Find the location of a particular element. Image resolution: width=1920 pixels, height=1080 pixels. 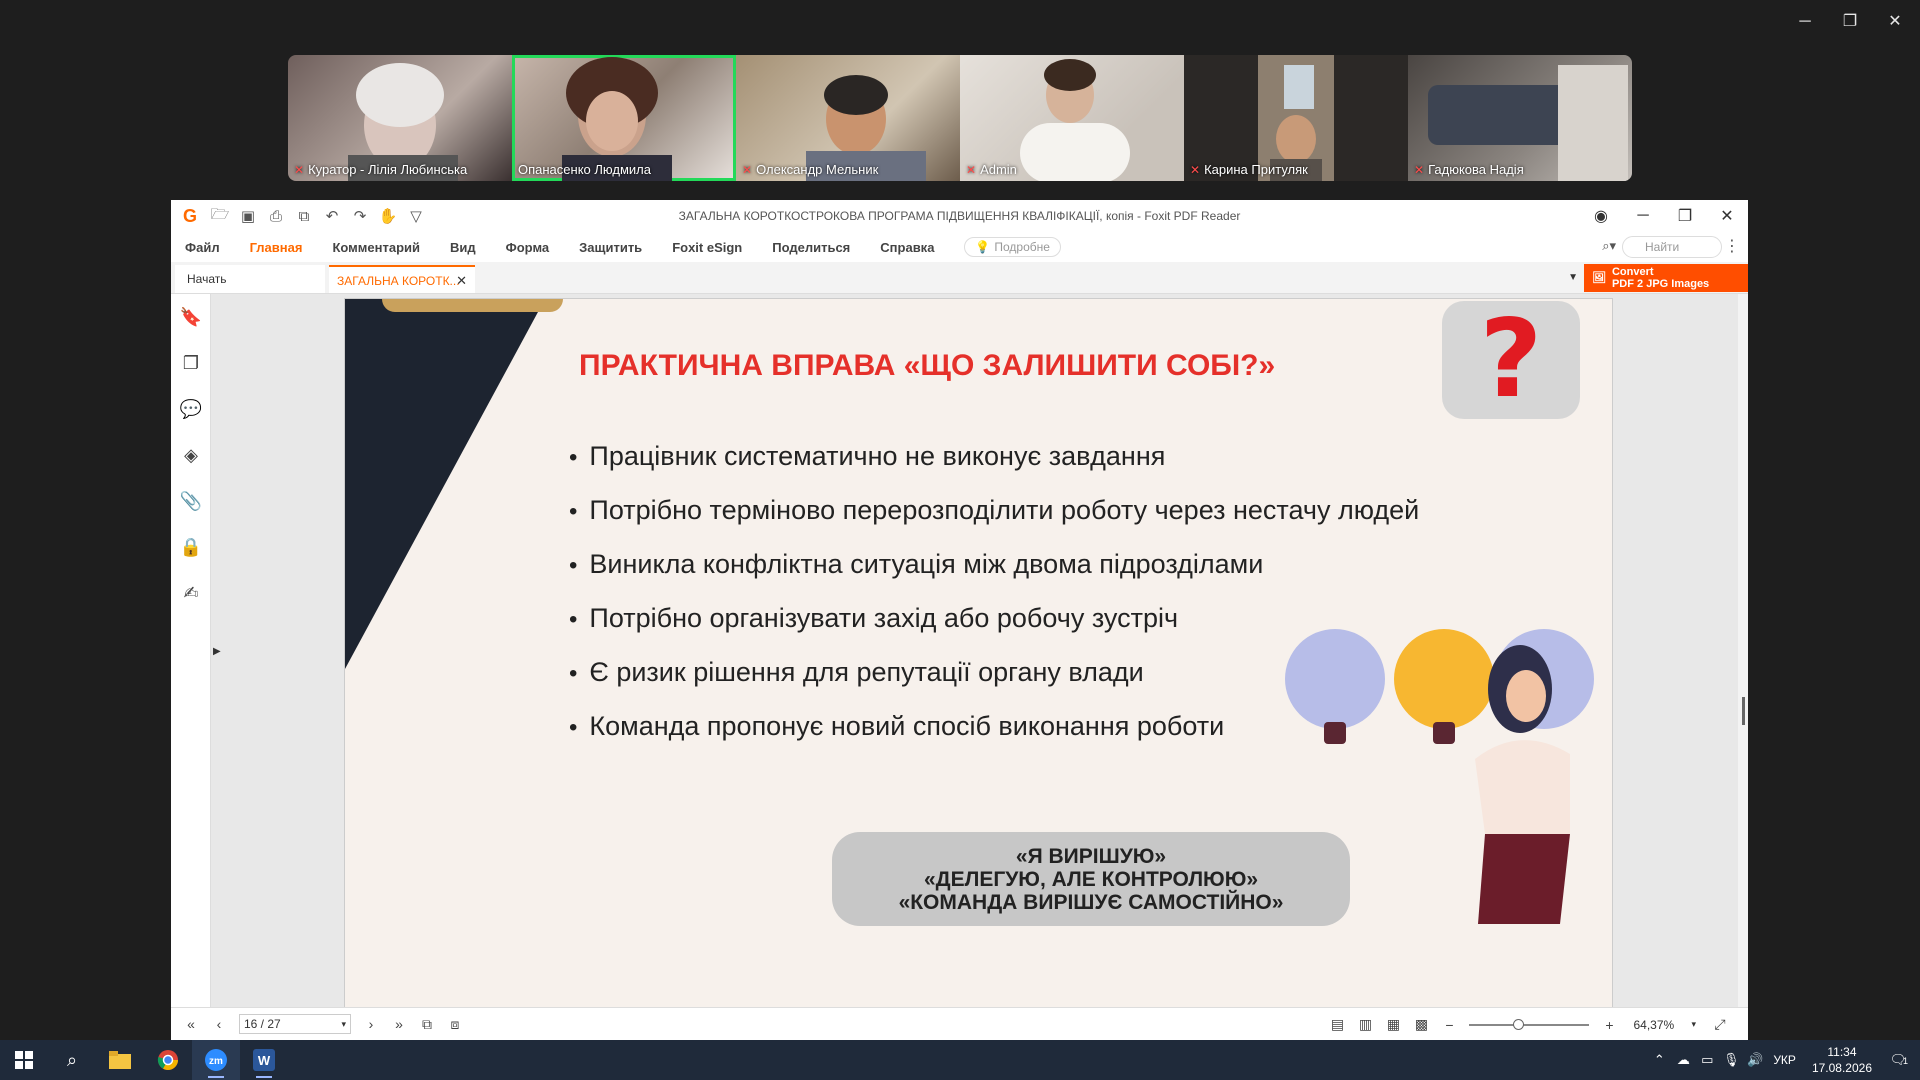

menu-form: Форма is located at coordinates (527, 247).